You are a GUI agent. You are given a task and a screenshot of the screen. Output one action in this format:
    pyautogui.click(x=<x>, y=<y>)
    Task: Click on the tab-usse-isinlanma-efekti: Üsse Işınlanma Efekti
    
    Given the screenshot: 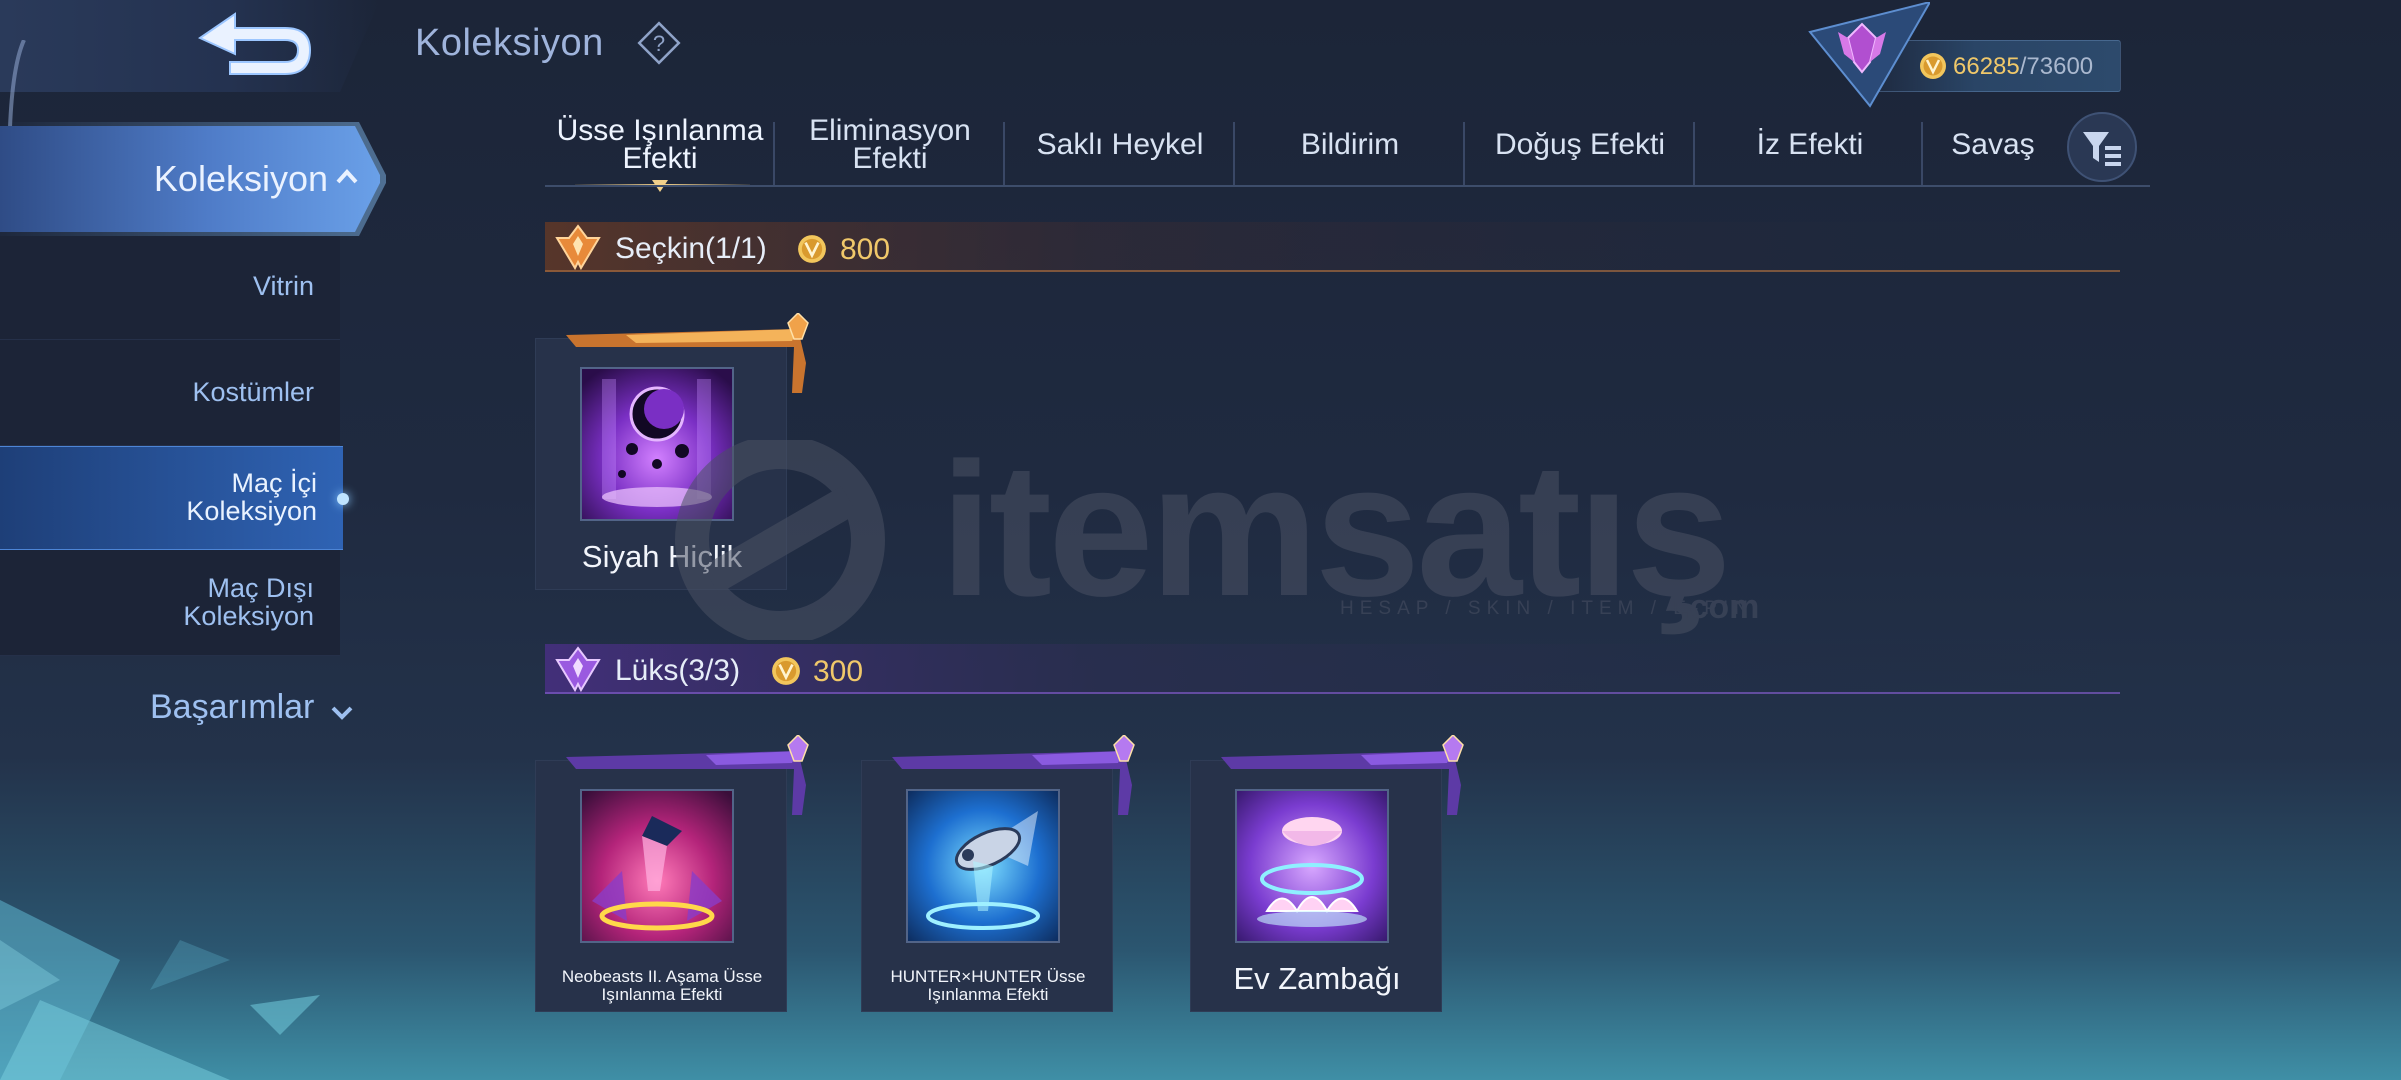 What is the action you would take?
    pyautogui.click(x=660, y=148)
    